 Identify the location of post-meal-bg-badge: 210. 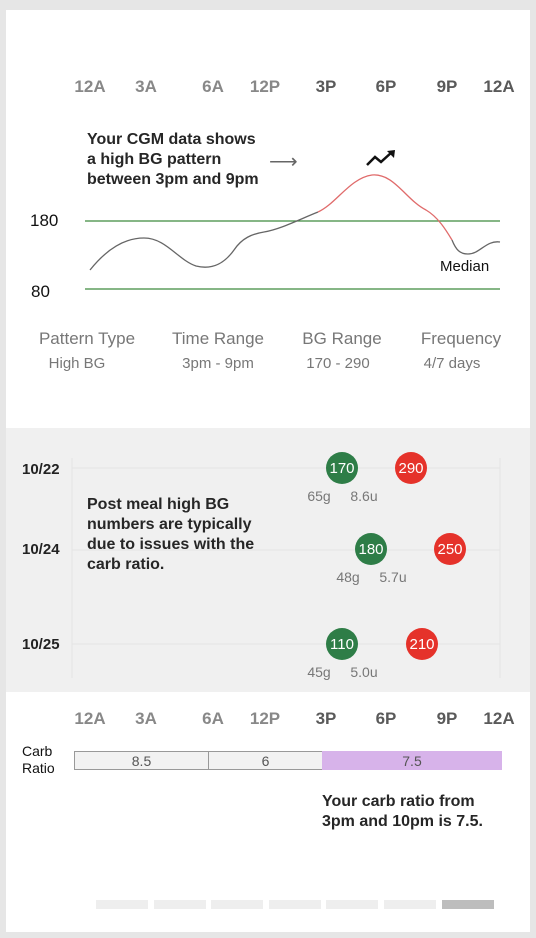
(422, 644).